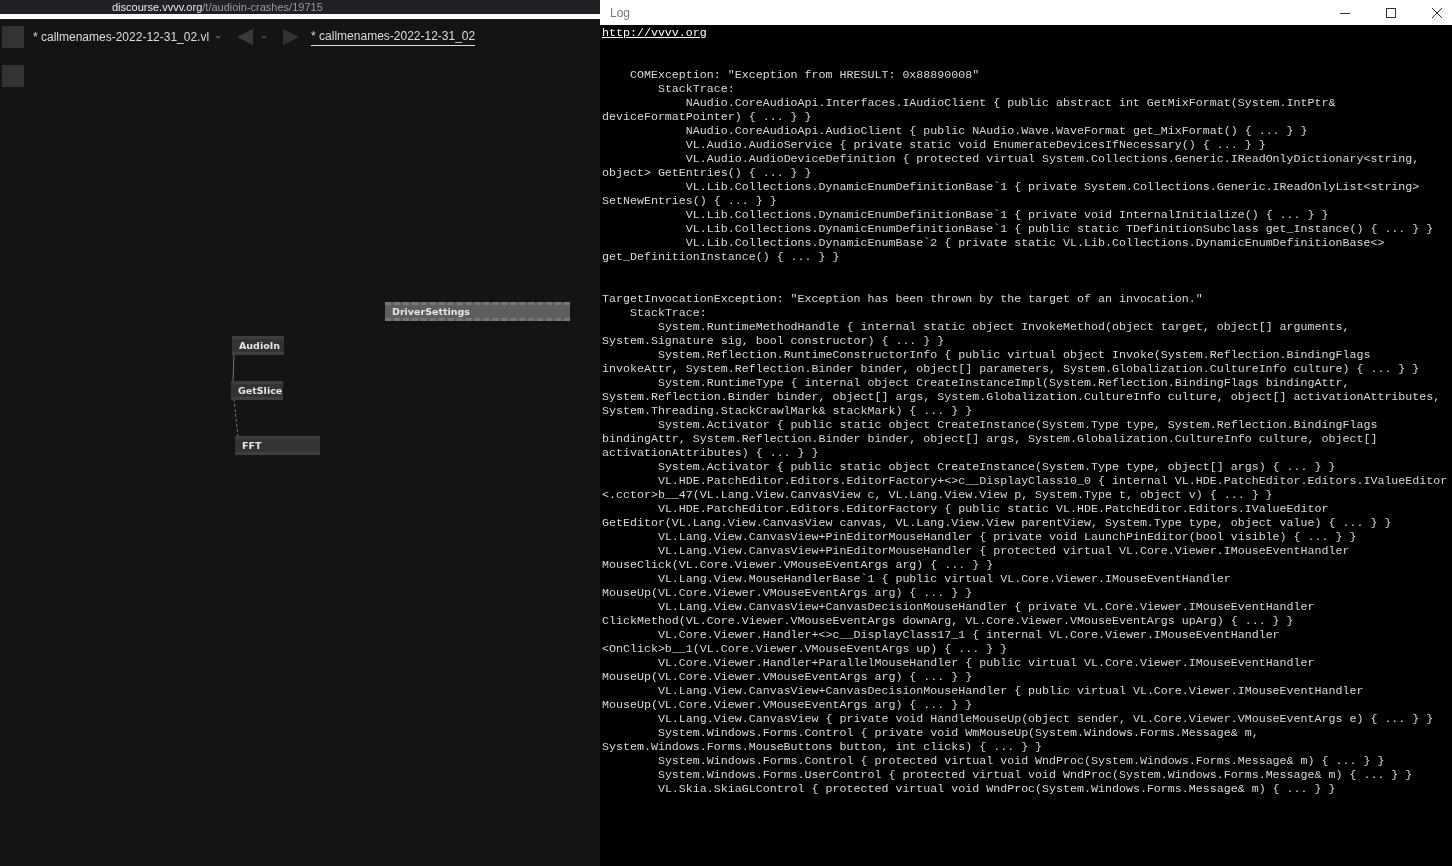 This screenshot has width=1452, height=866. Describe the element at coordinates (1027, 439) in the screenshot. I see `stack-frame: System.Activator { public static object CreateInstance(System.Type type, System.Reflection.BindingFlags bindingAttr, System.Reflection.Binder binder, object[] args, System.Globalization.CultureInfo culture, object[] activationAttributes) { ... } }` at that location.